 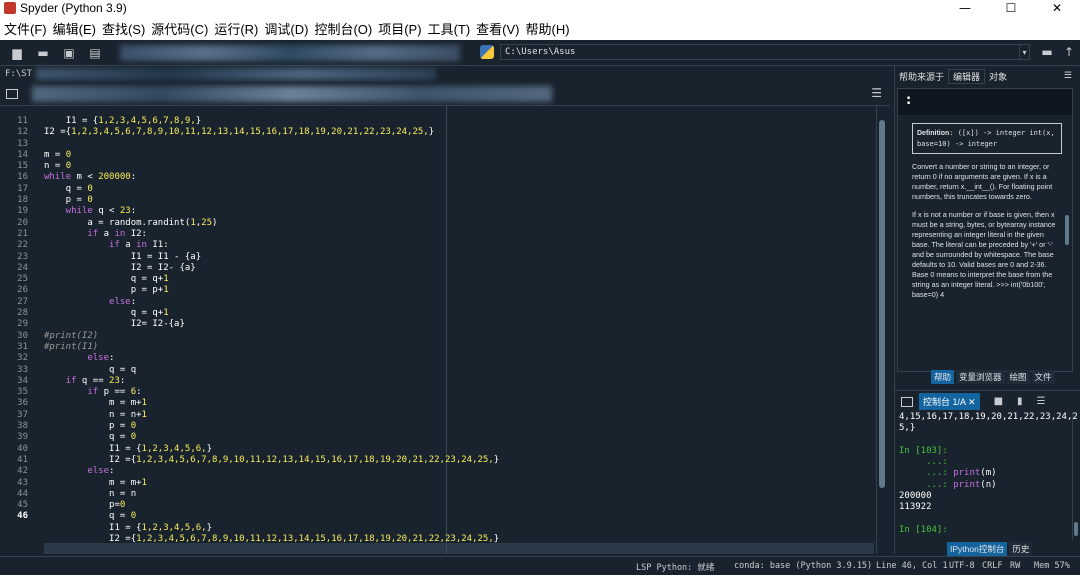 I want to click on help-scroll-thumb, so click(x=1067, y=230).